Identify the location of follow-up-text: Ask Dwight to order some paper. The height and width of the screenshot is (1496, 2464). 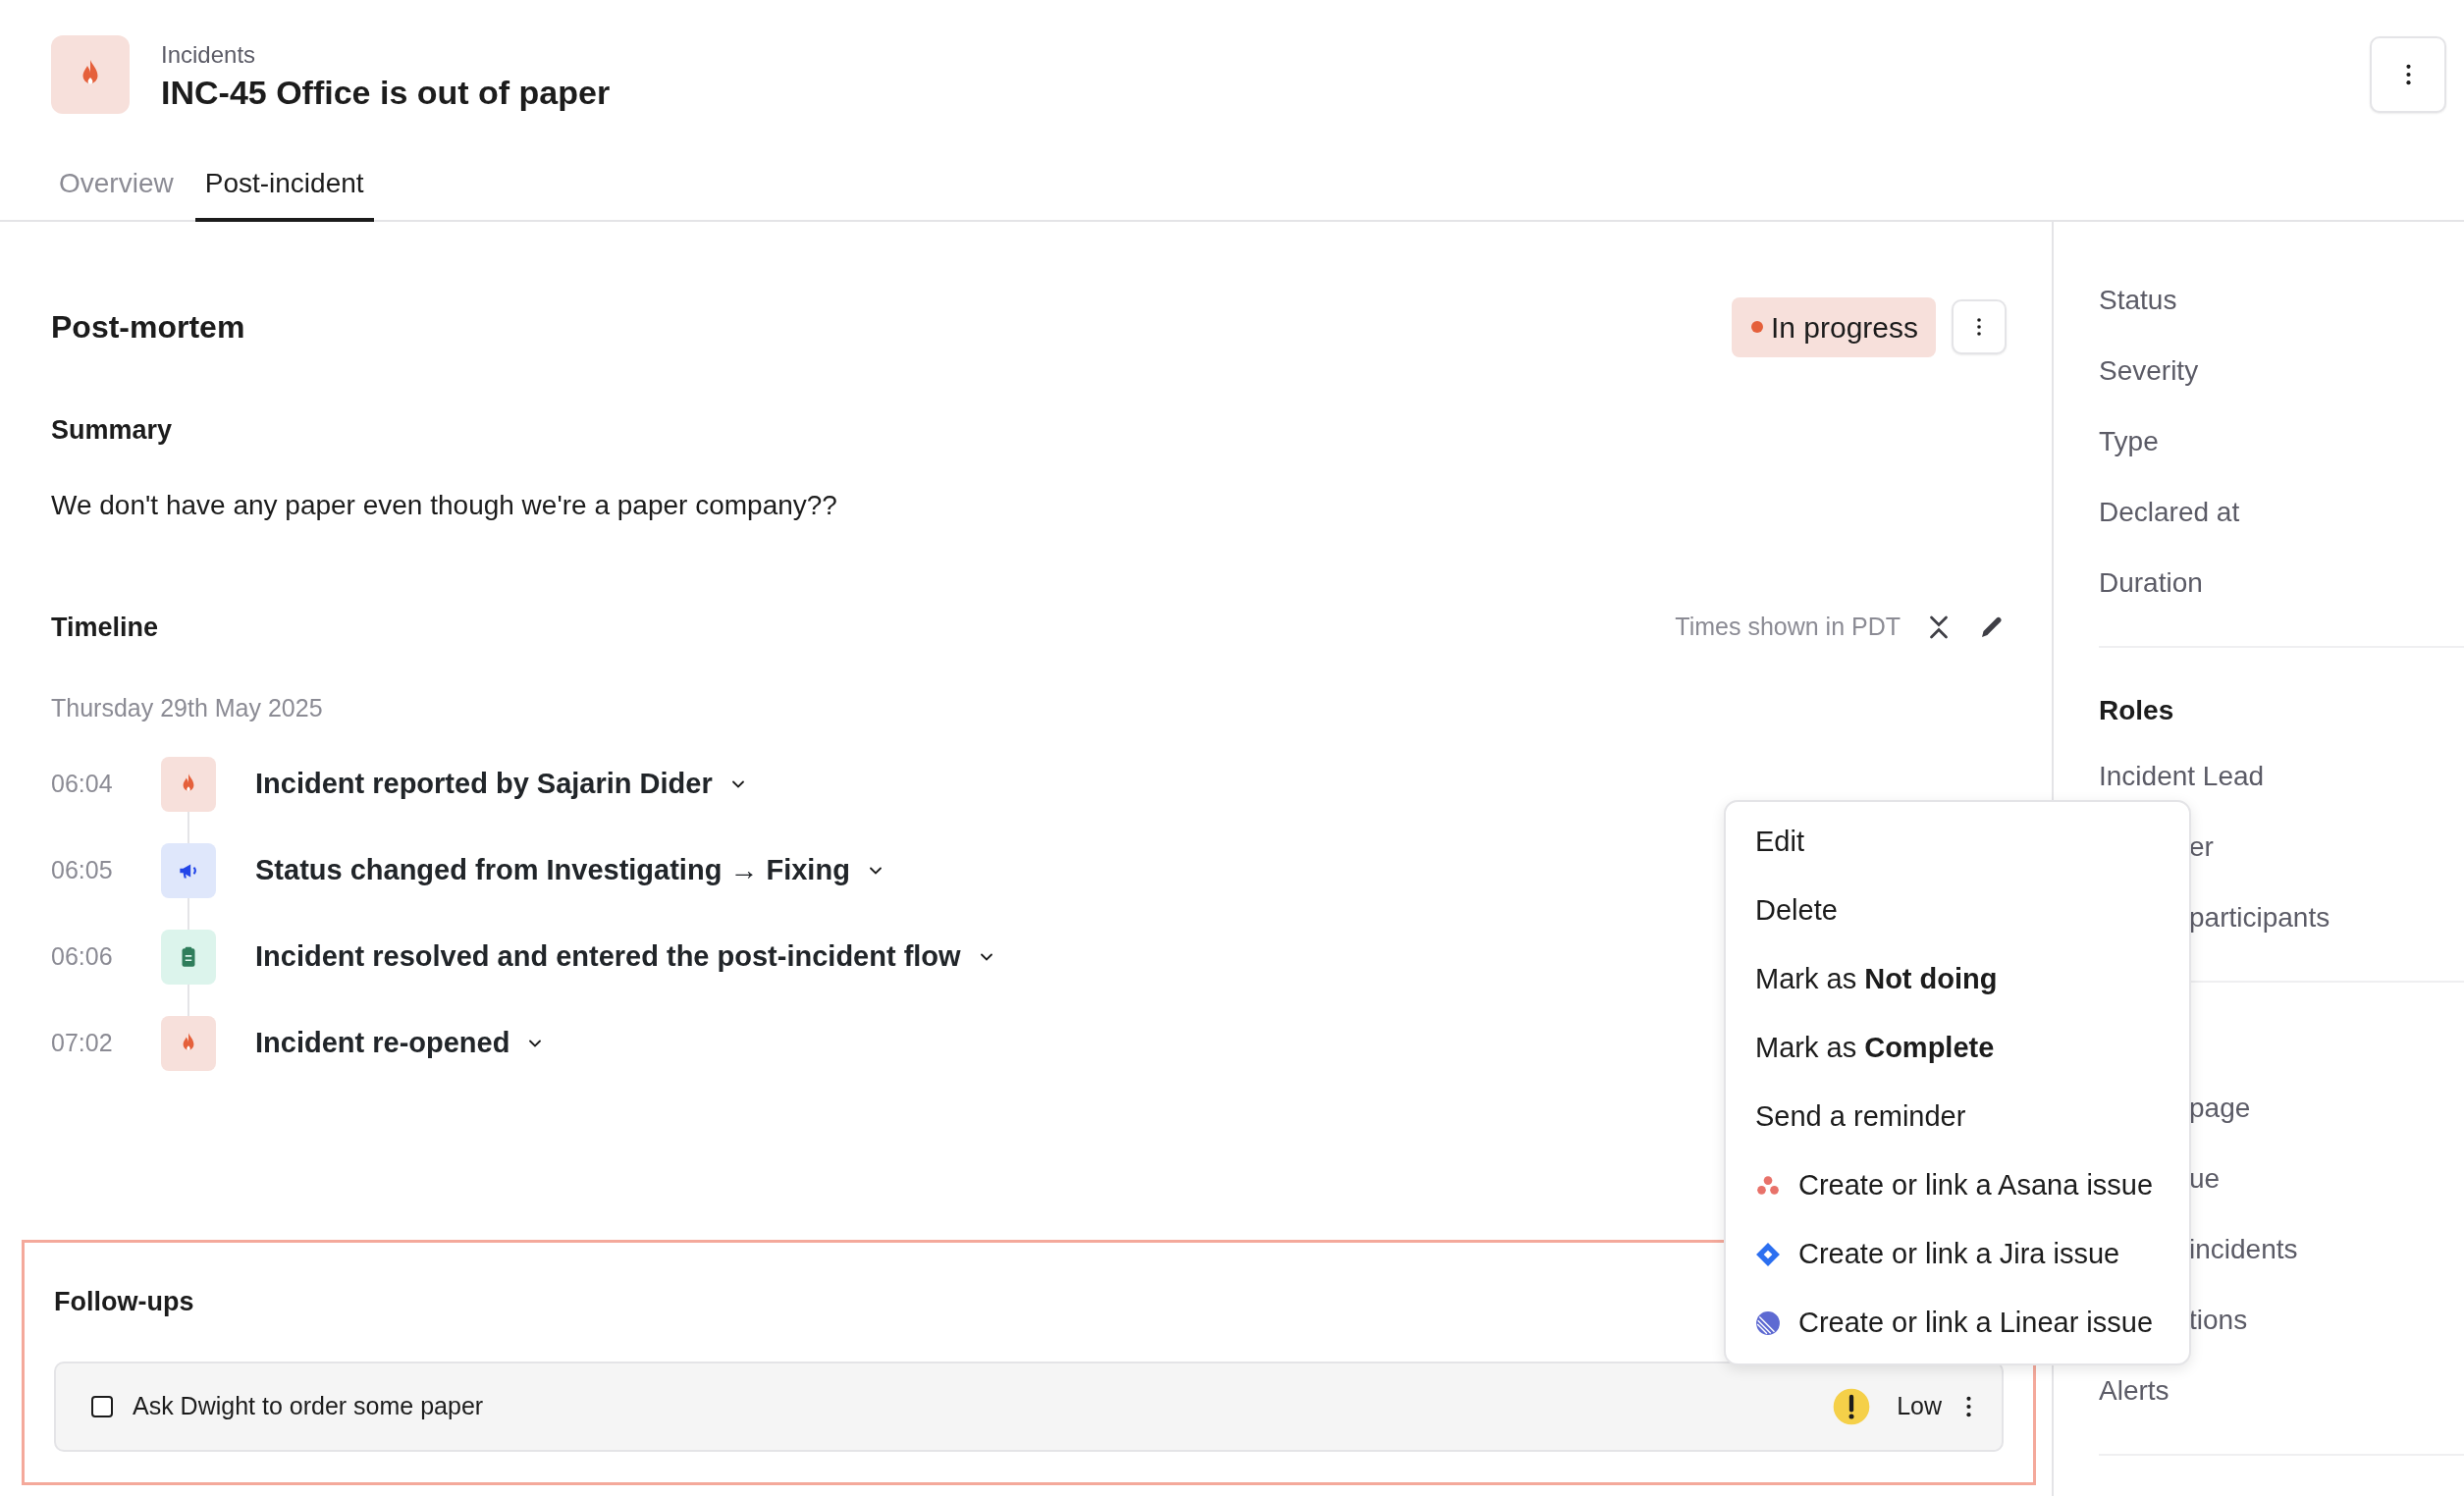
(308, 1406).